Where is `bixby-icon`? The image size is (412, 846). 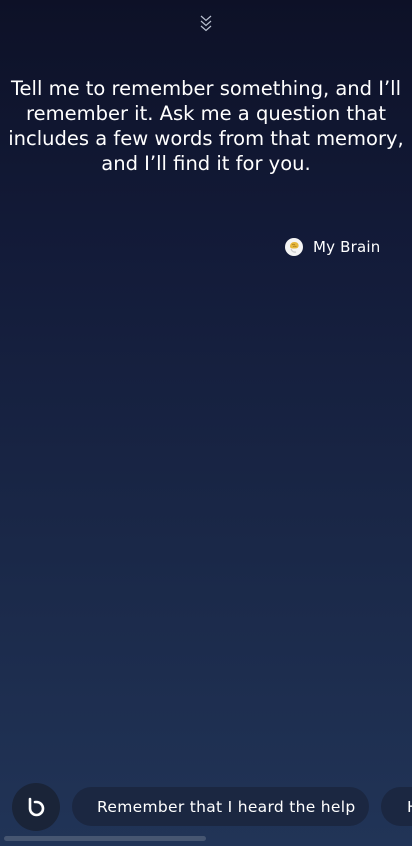
bixby-icon is located at coordinates (36, 807).